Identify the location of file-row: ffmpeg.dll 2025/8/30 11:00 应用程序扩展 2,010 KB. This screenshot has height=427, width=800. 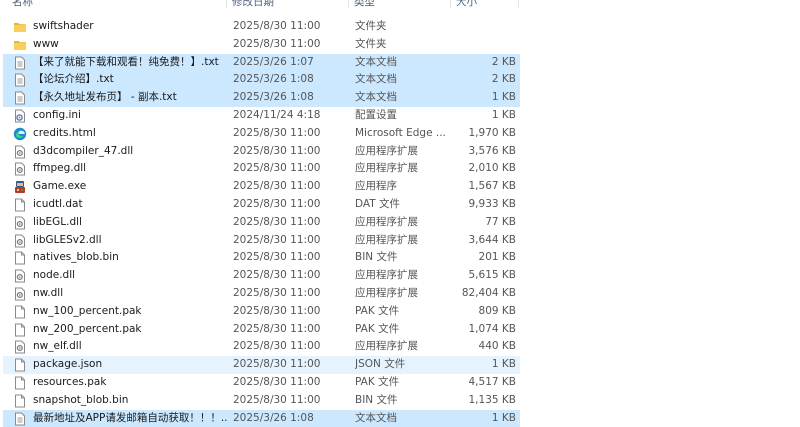
(261, 169).